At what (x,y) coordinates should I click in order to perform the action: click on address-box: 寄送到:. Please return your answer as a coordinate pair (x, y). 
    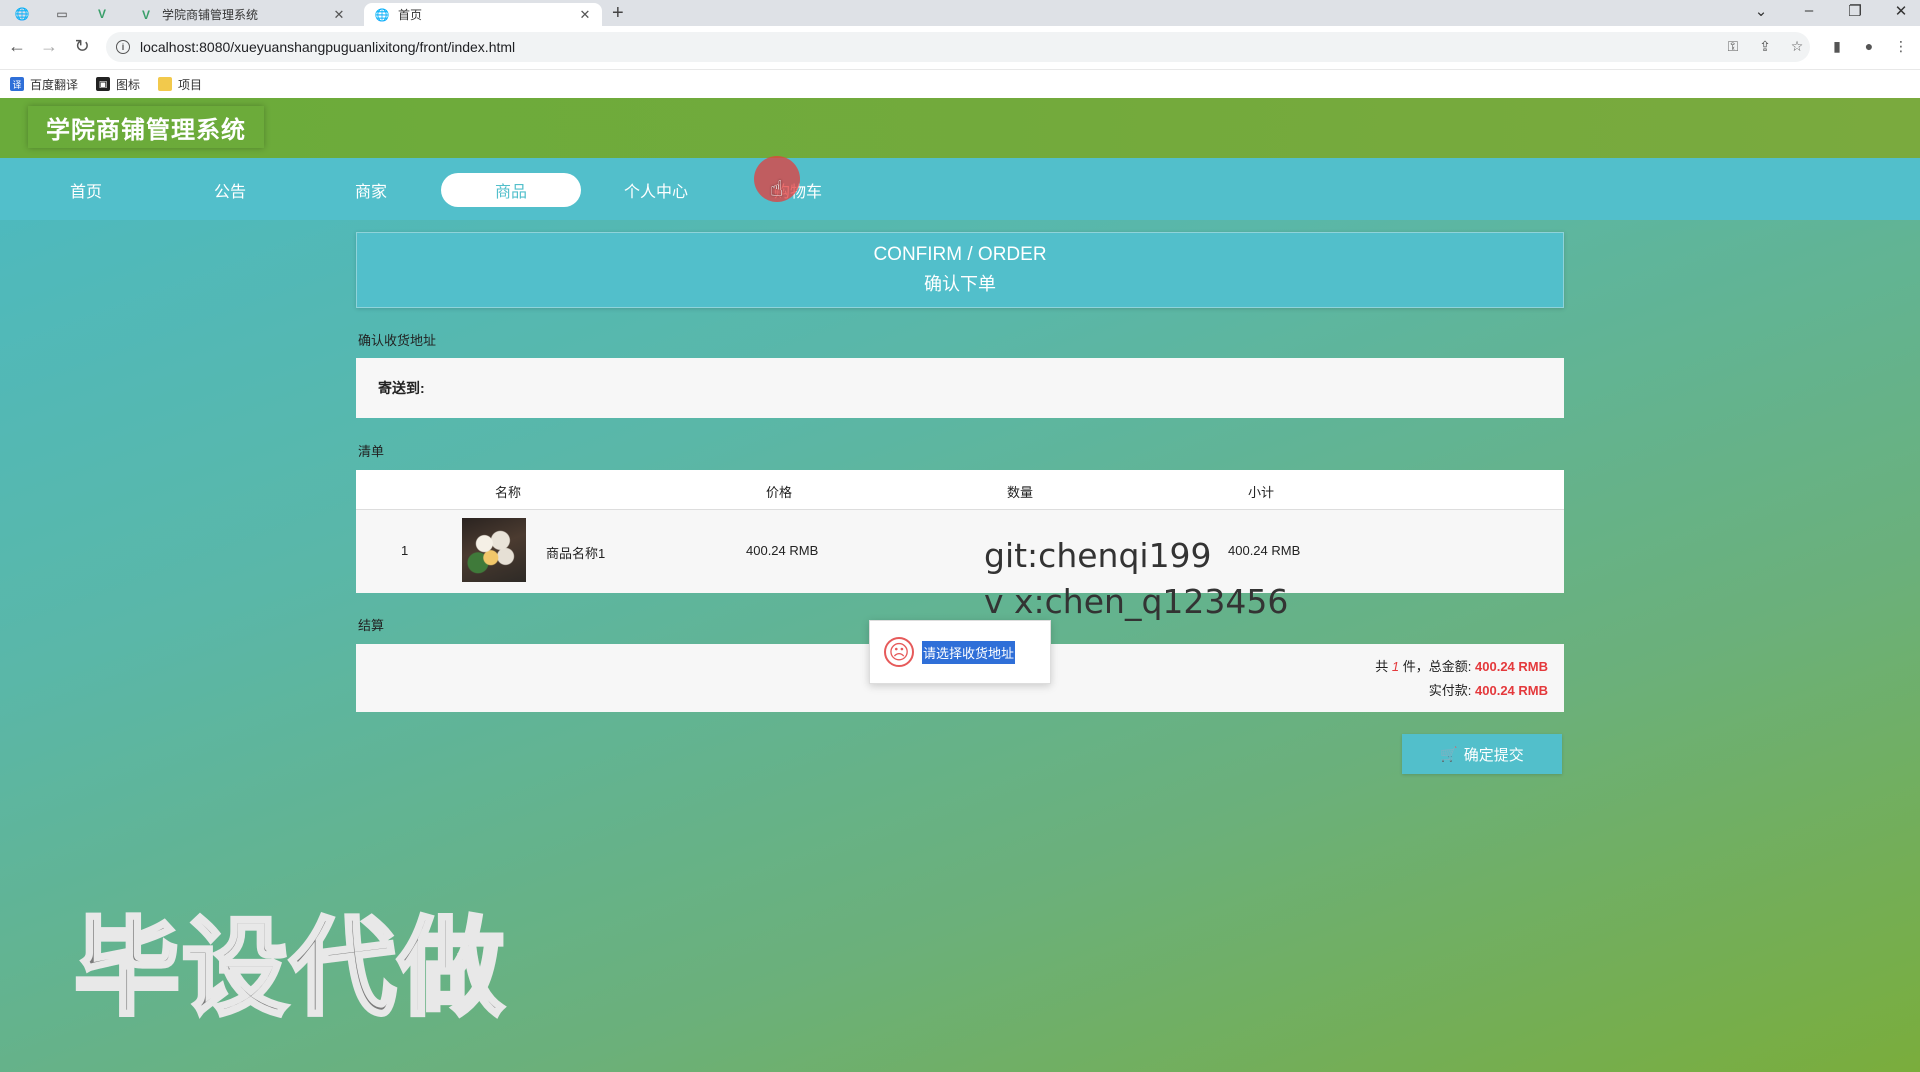
    Looking at the image, I should click on (960, 388).